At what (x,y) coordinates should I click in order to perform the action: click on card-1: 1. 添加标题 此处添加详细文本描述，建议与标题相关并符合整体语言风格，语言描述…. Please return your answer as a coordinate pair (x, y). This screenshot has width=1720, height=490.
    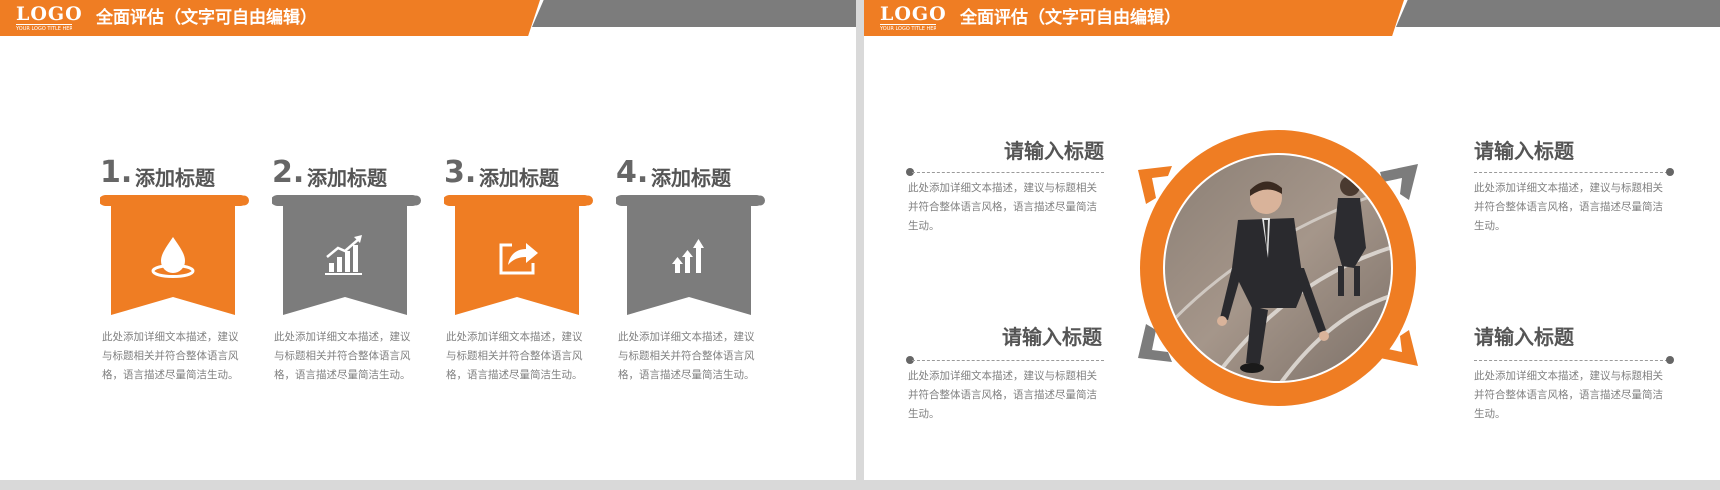
    Looking at the image, I should click on (175, 270).